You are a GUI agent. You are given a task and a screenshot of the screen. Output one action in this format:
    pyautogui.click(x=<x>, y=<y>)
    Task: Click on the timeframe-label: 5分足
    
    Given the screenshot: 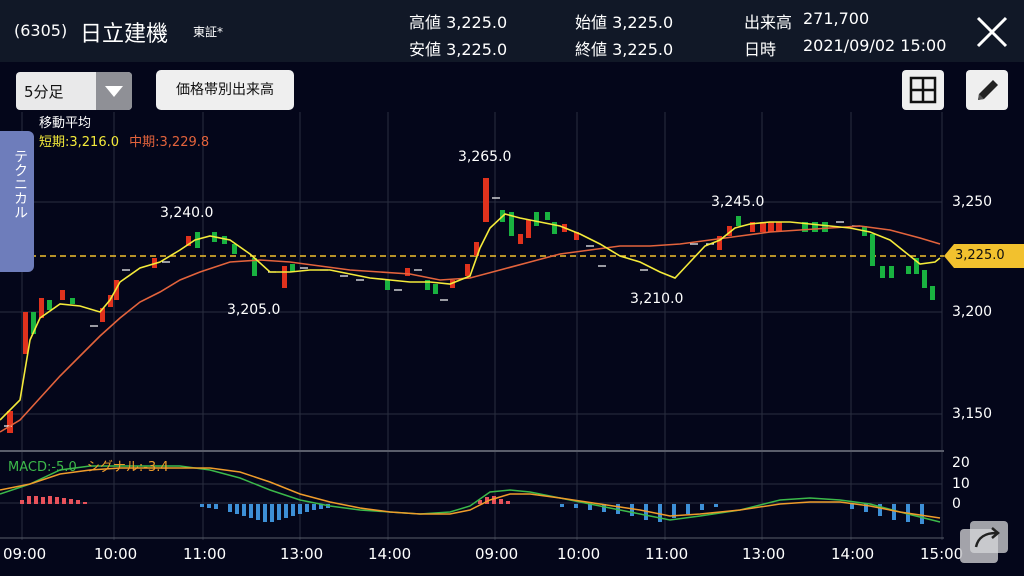 What is the action you would take?
    pyautogui.click(x=44, y=92)
    